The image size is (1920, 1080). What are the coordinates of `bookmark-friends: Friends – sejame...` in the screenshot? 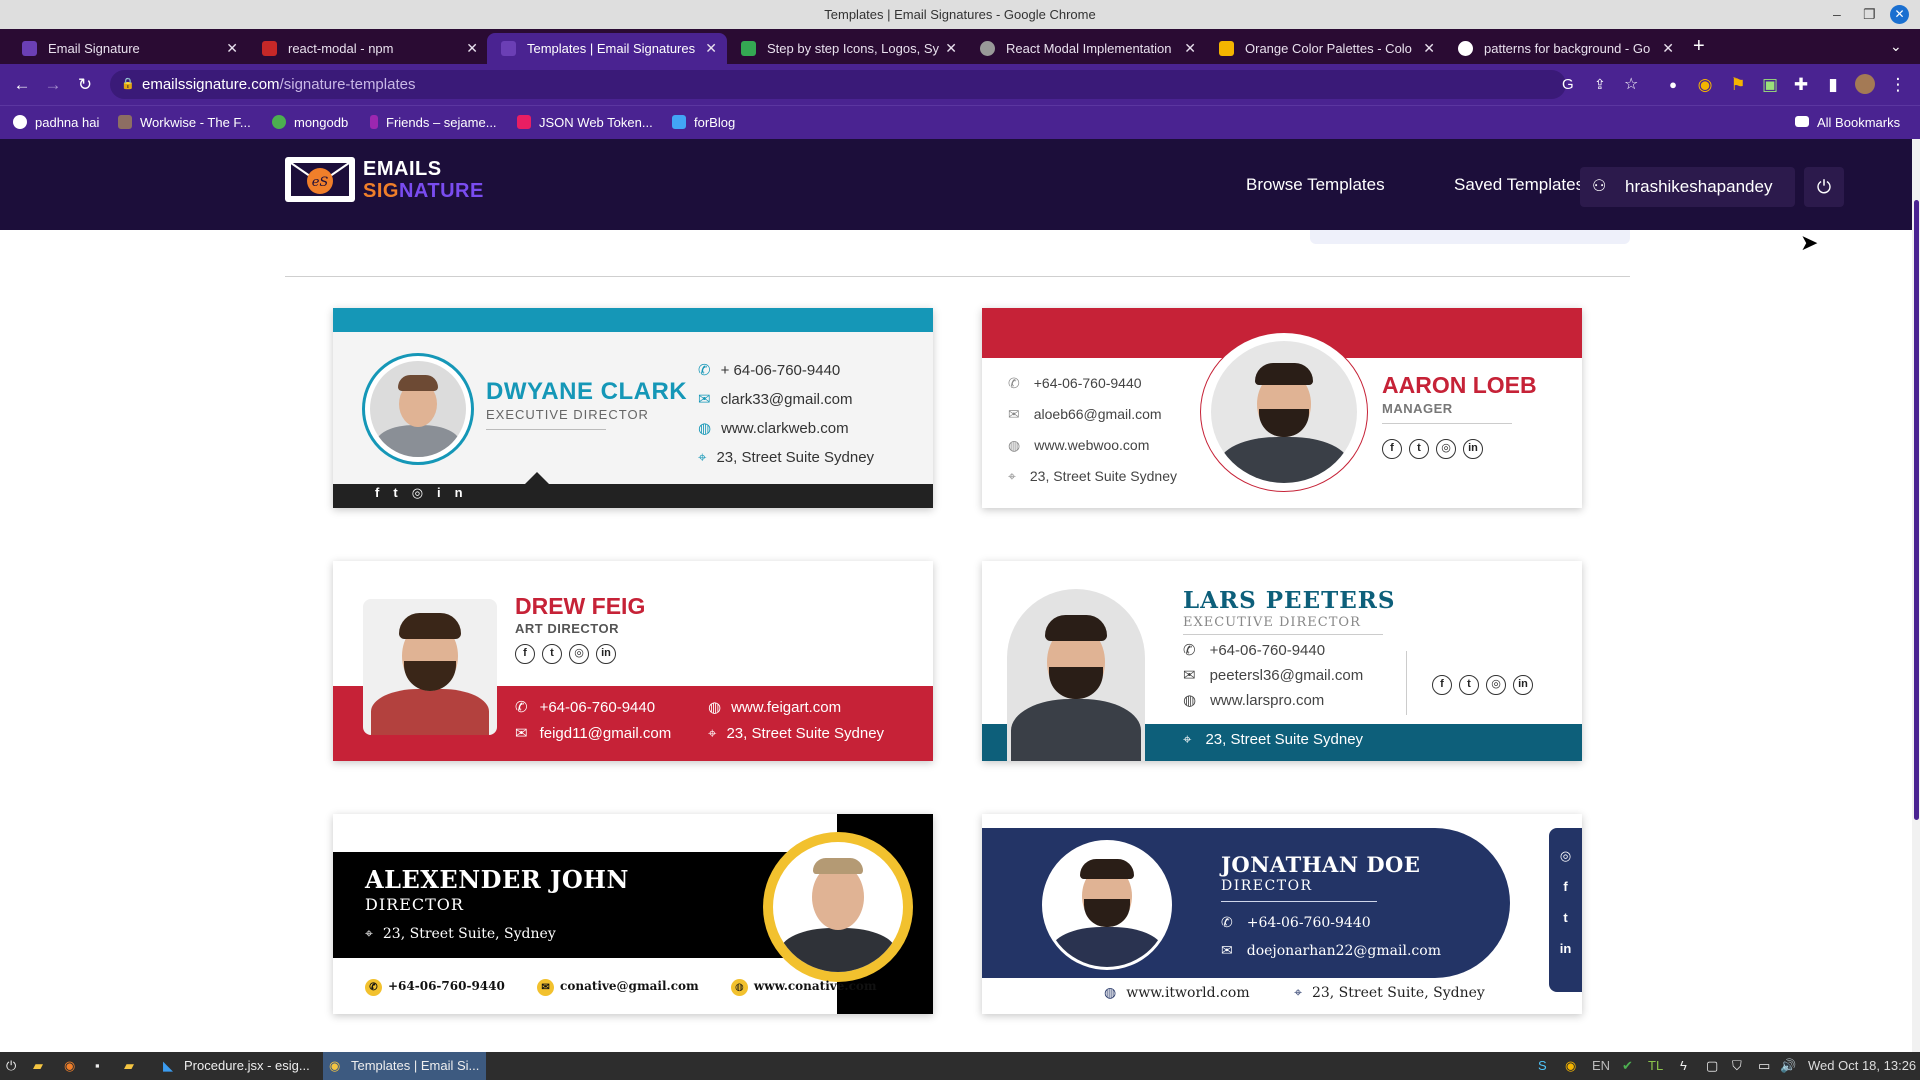 It's located at (433, 123).